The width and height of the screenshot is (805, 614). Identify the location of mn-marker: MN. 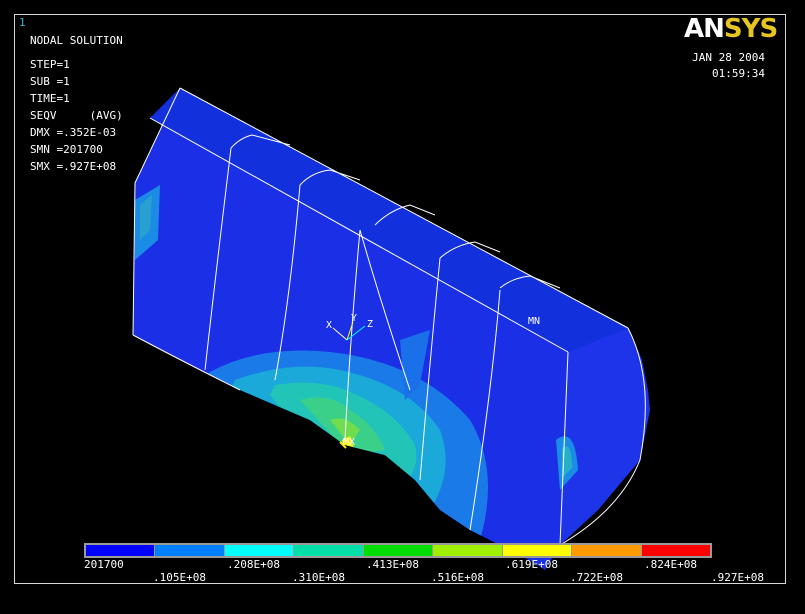
(534, 321).